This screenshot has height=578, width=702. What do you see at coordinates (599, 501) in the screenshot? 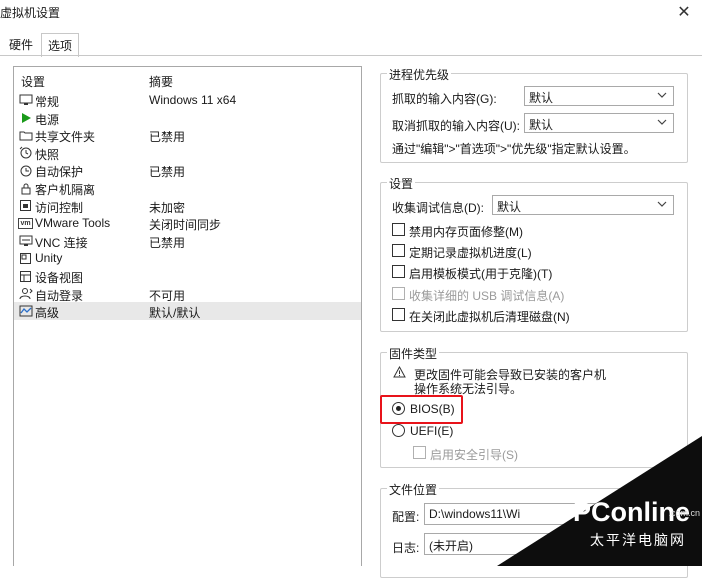
I see `watermark: PConline .com.cn 太平洋电脑网` at bounding box center [599, 501].